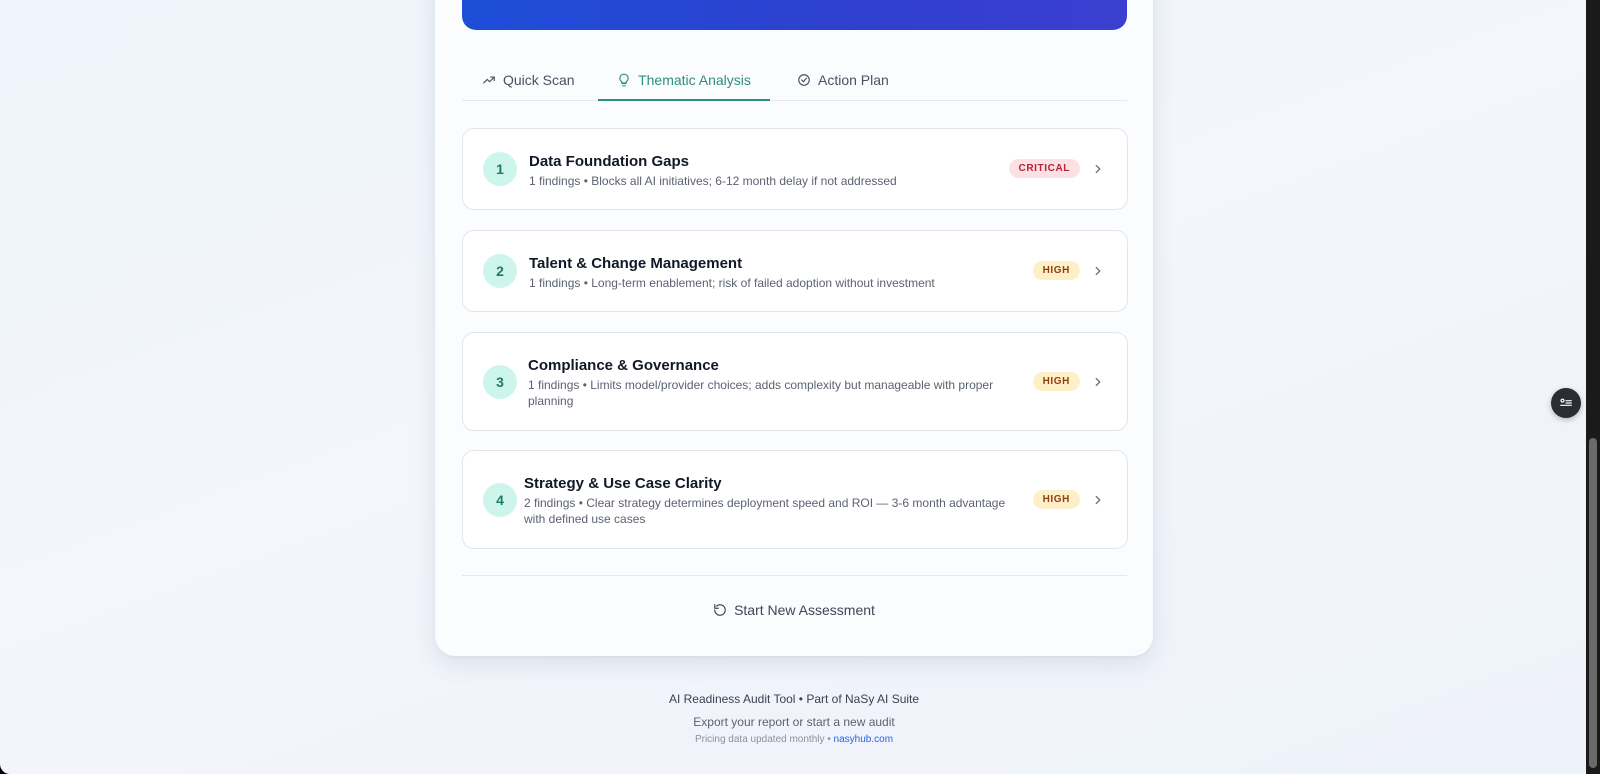 Image resolution: width=1600 pixels, height=774 pixels. Describe the element at coordinates (794, 15) in the screenshot. I see `summary-banner` at that location.